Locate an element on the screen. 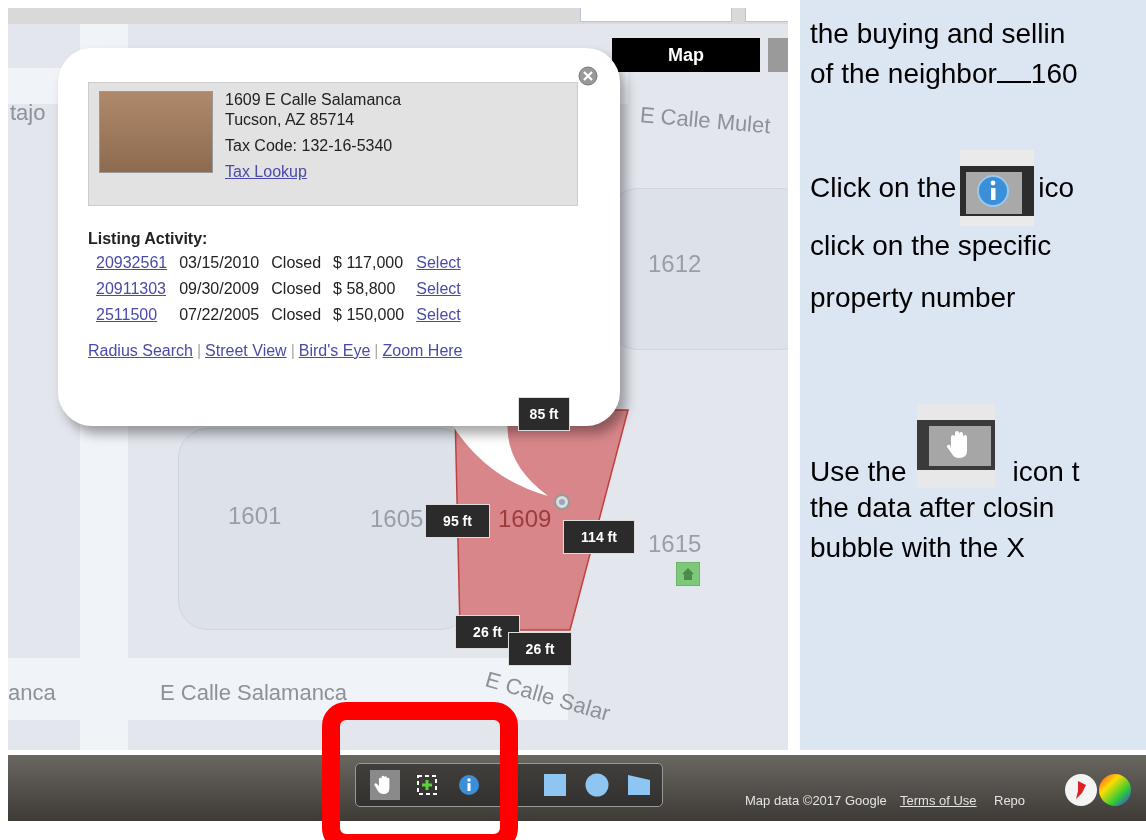 This screenshot has width=1146, height=840. tax-lookup-link: Tax Lookup is located at coordinates (313, 172).